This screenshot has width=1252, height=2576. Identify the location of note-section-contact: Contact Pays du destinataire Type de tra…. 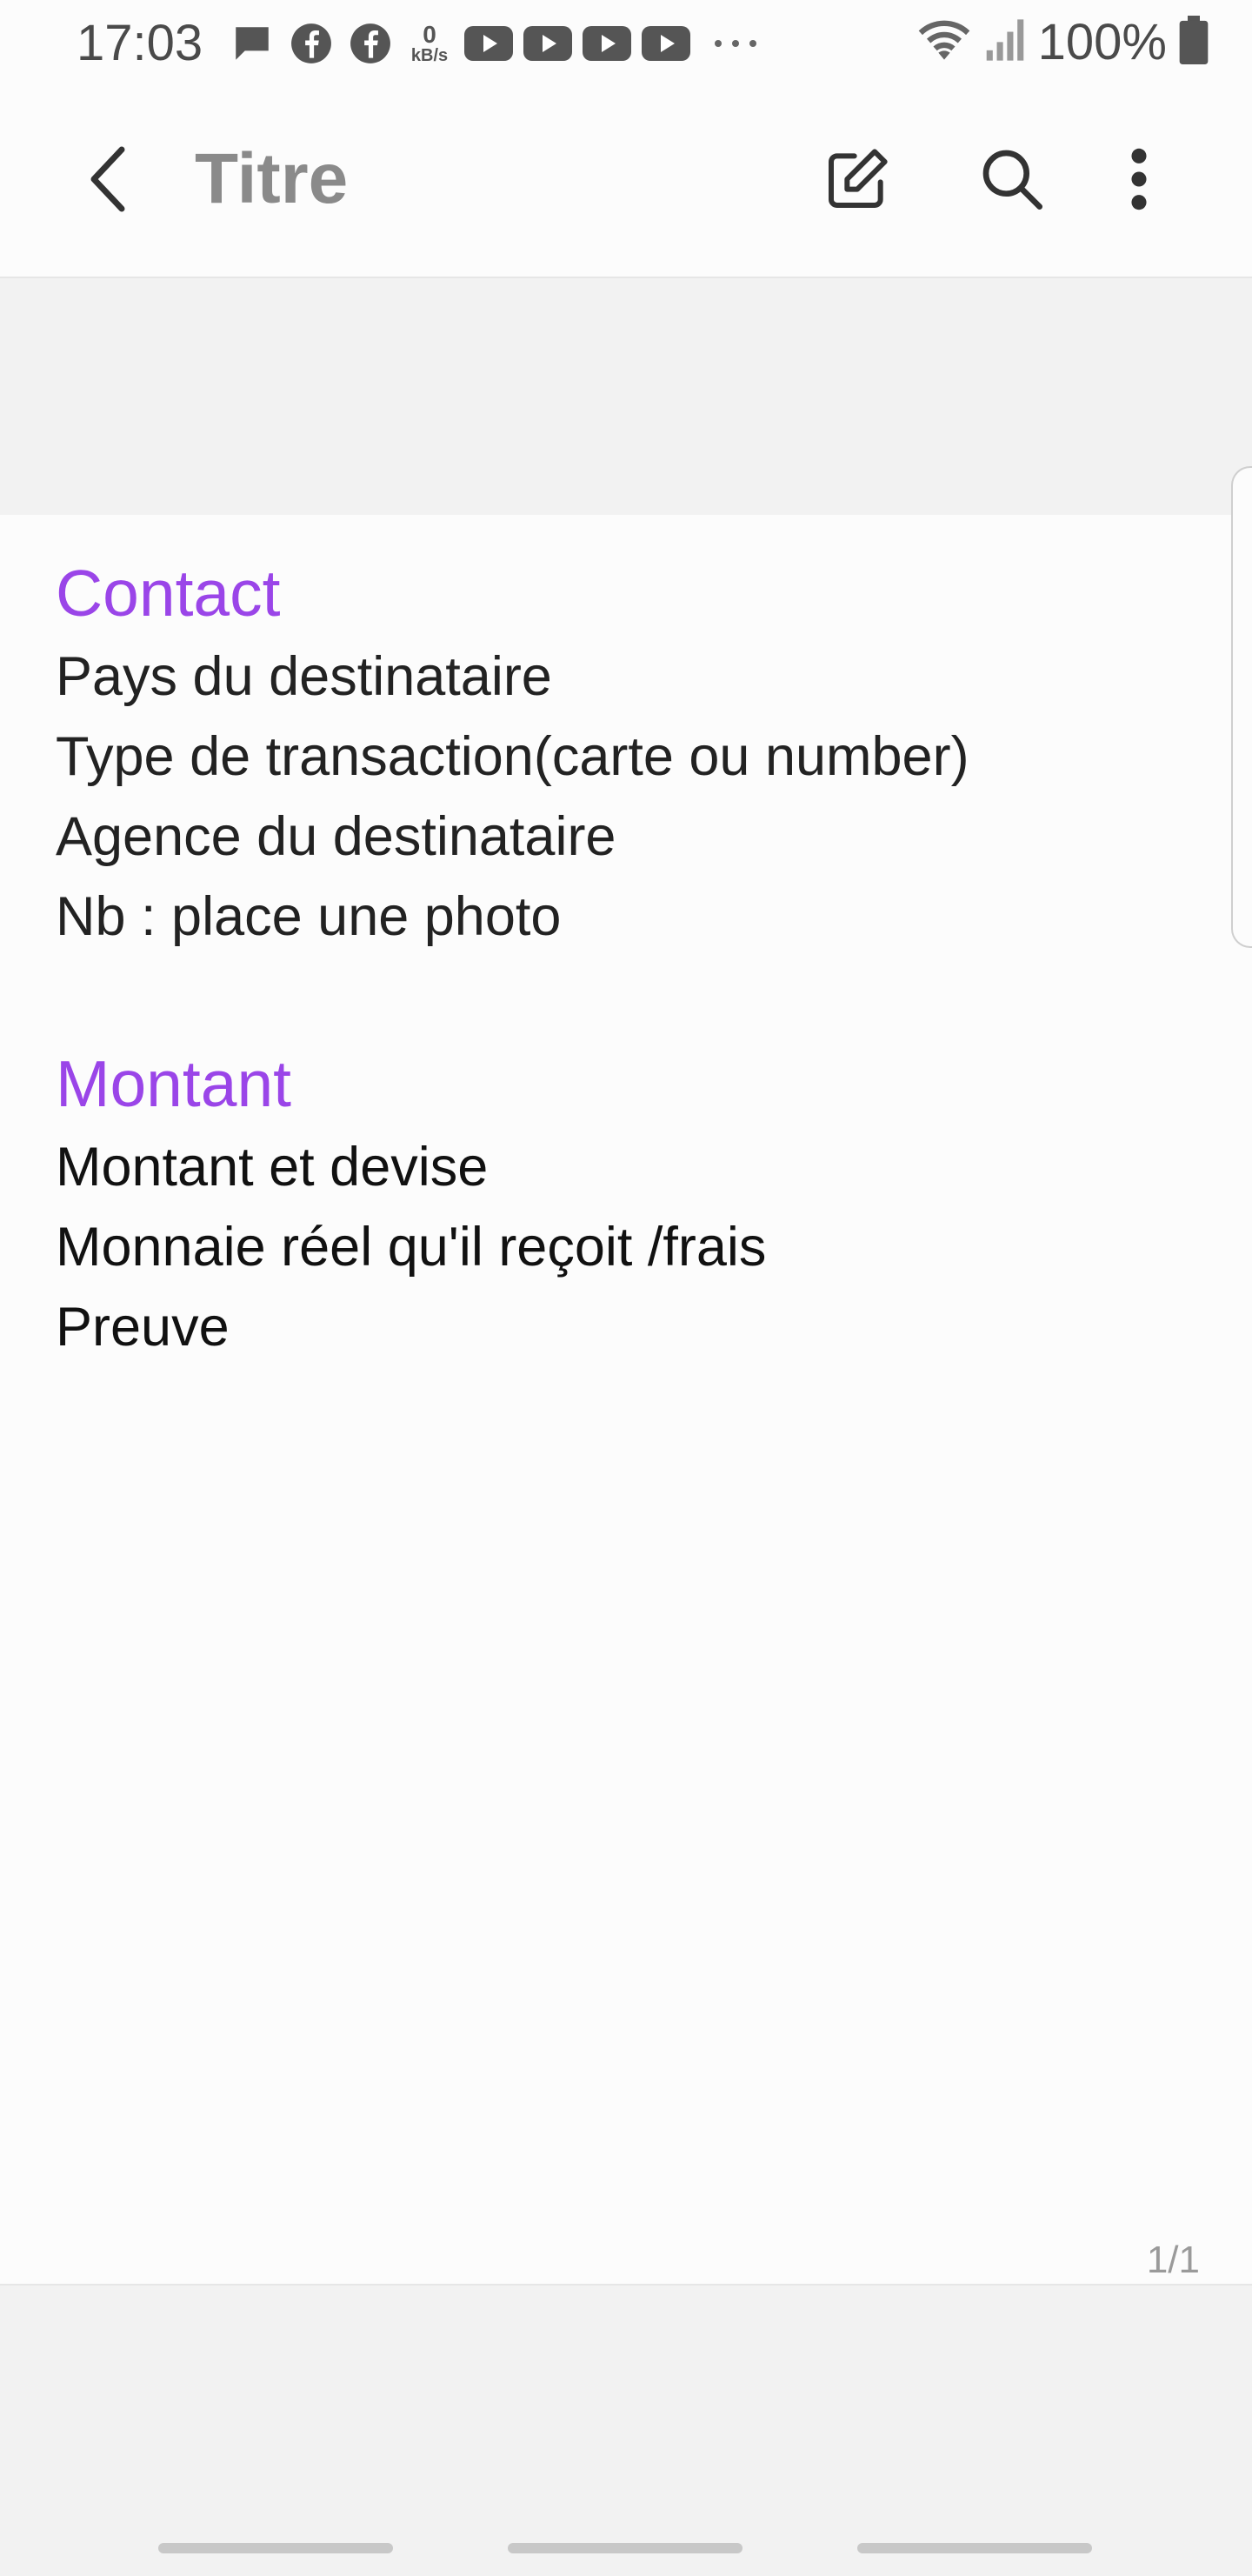
(621, 753).